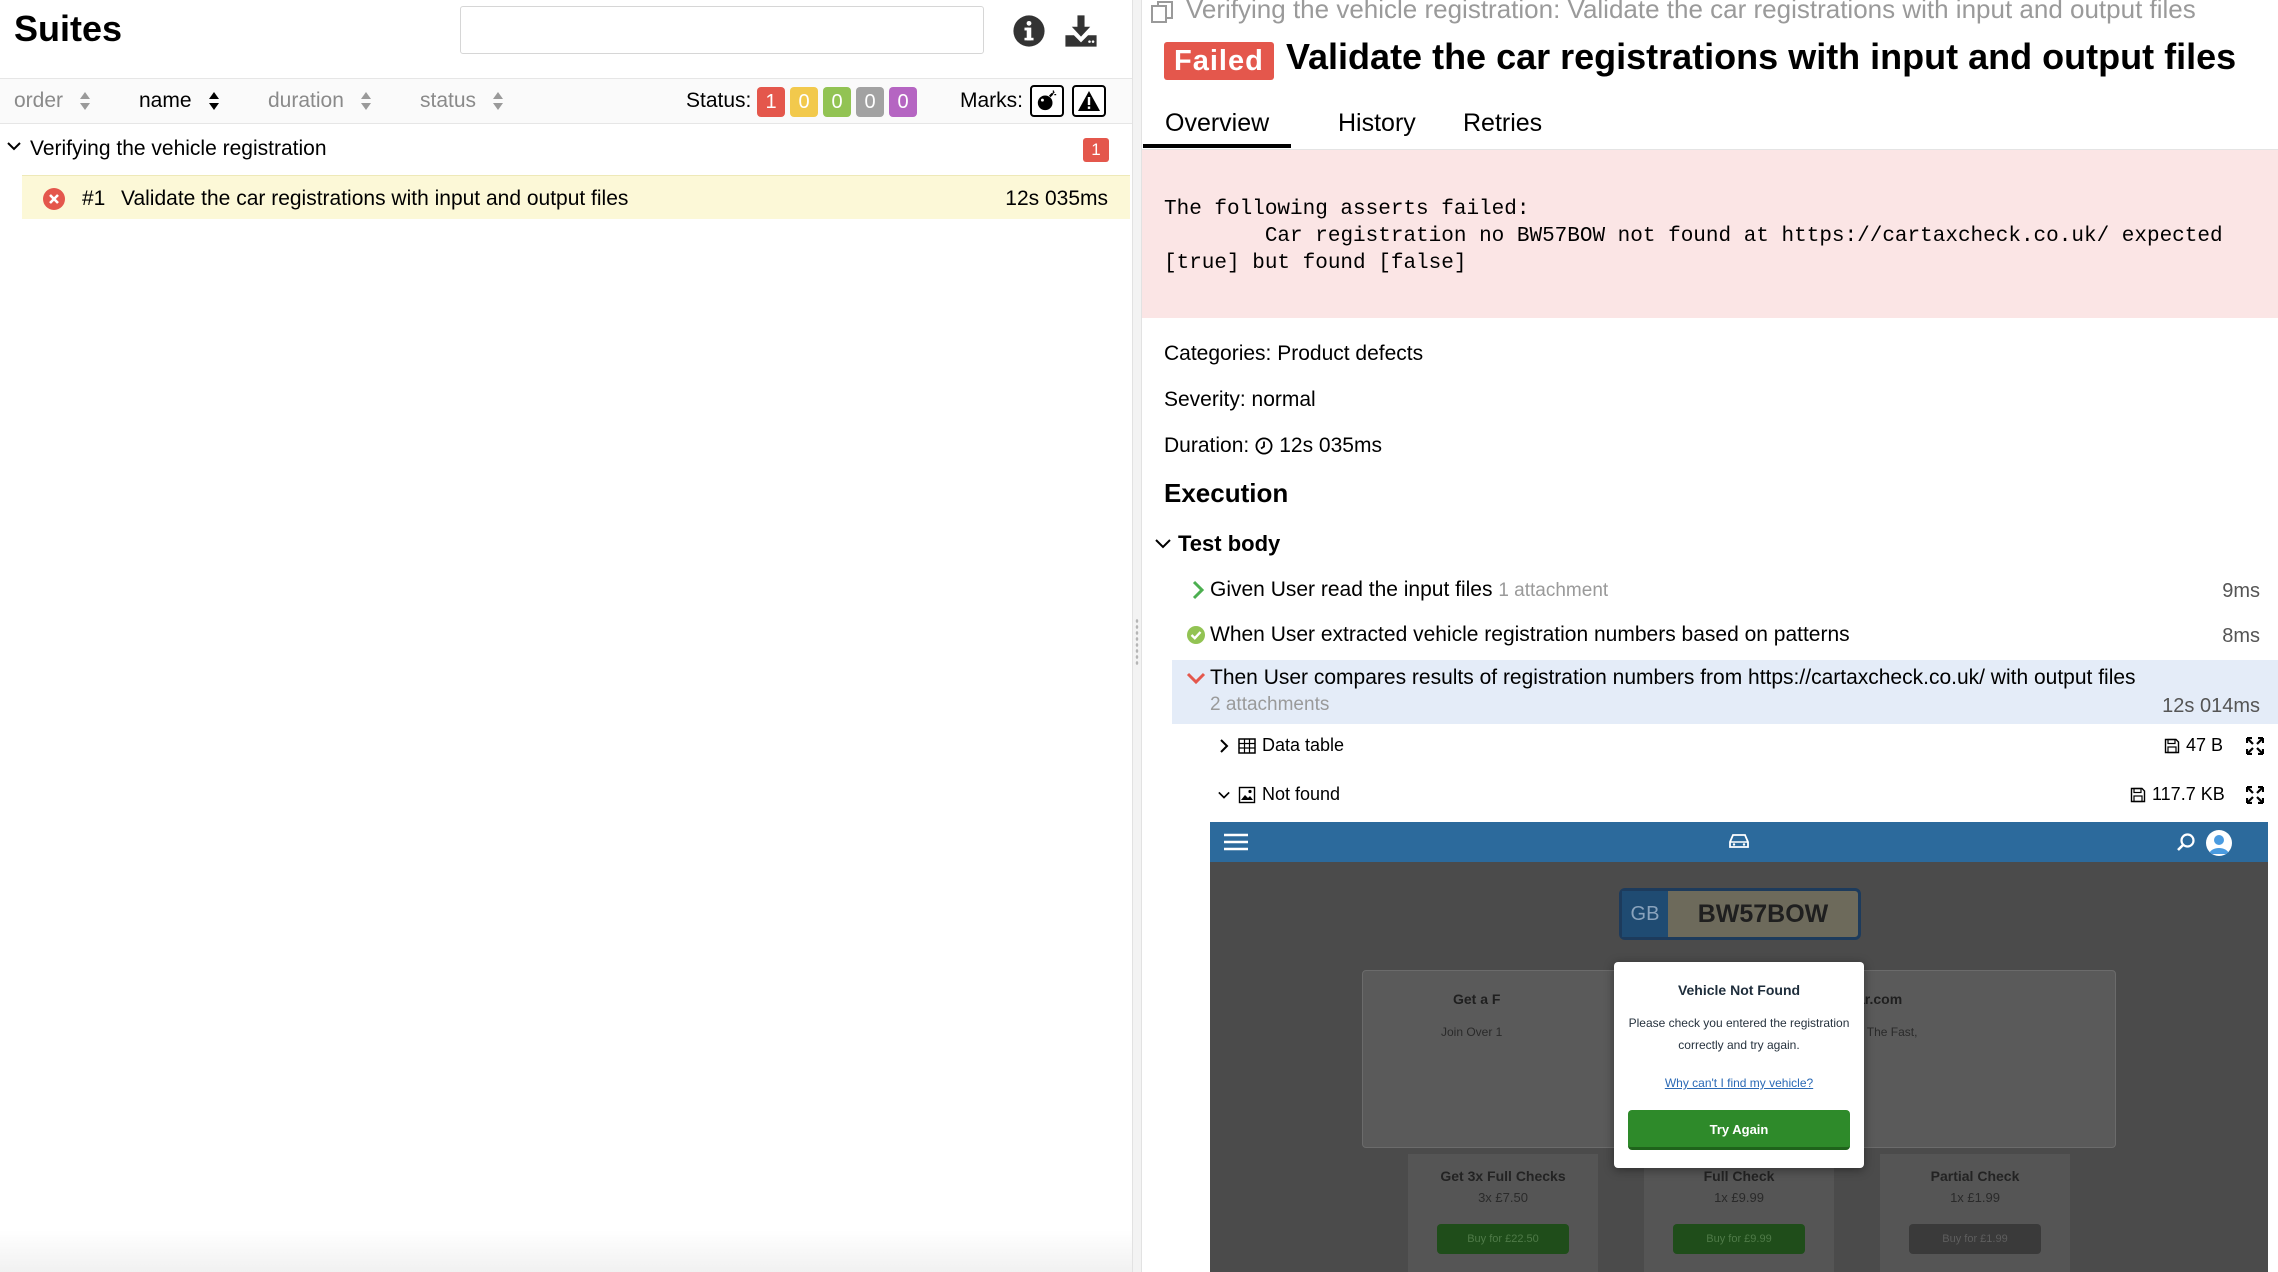 The image size is (2278, 1272). What do you see at coordinates (771, 102) in the screenshot?
I see `status-failed-badge: 1` at bounding box center [771, 102].